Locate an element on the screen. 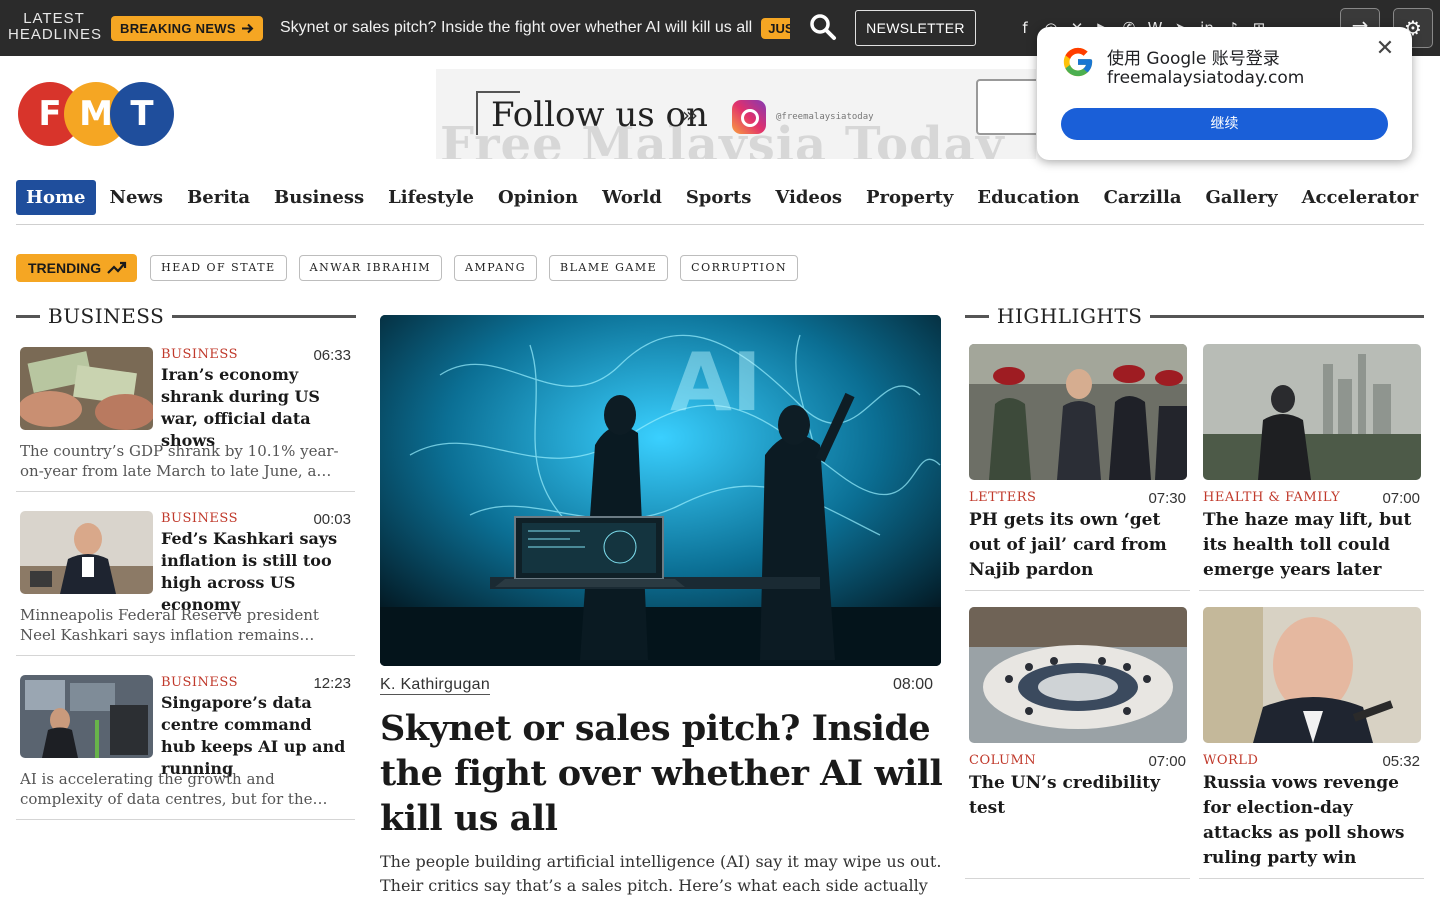 The width and height of the screenshot is (1440, 900). article-category: HEALTH & FAMILY is located at coordinates (1271, 497).